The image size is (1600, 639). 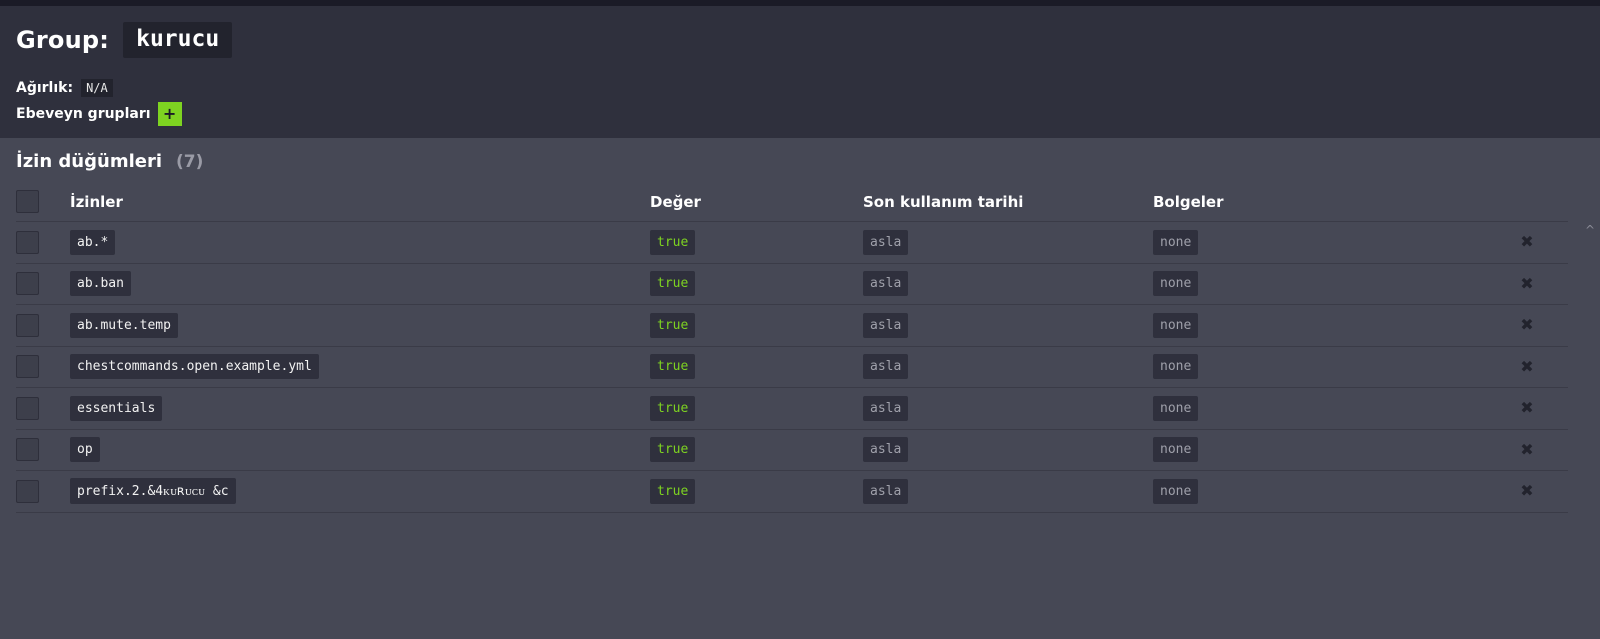 What do you see at coordinates (45, 88) in the screenshot?
I see `weight-label: Ağırlık:` at bounding box center [45, 88].